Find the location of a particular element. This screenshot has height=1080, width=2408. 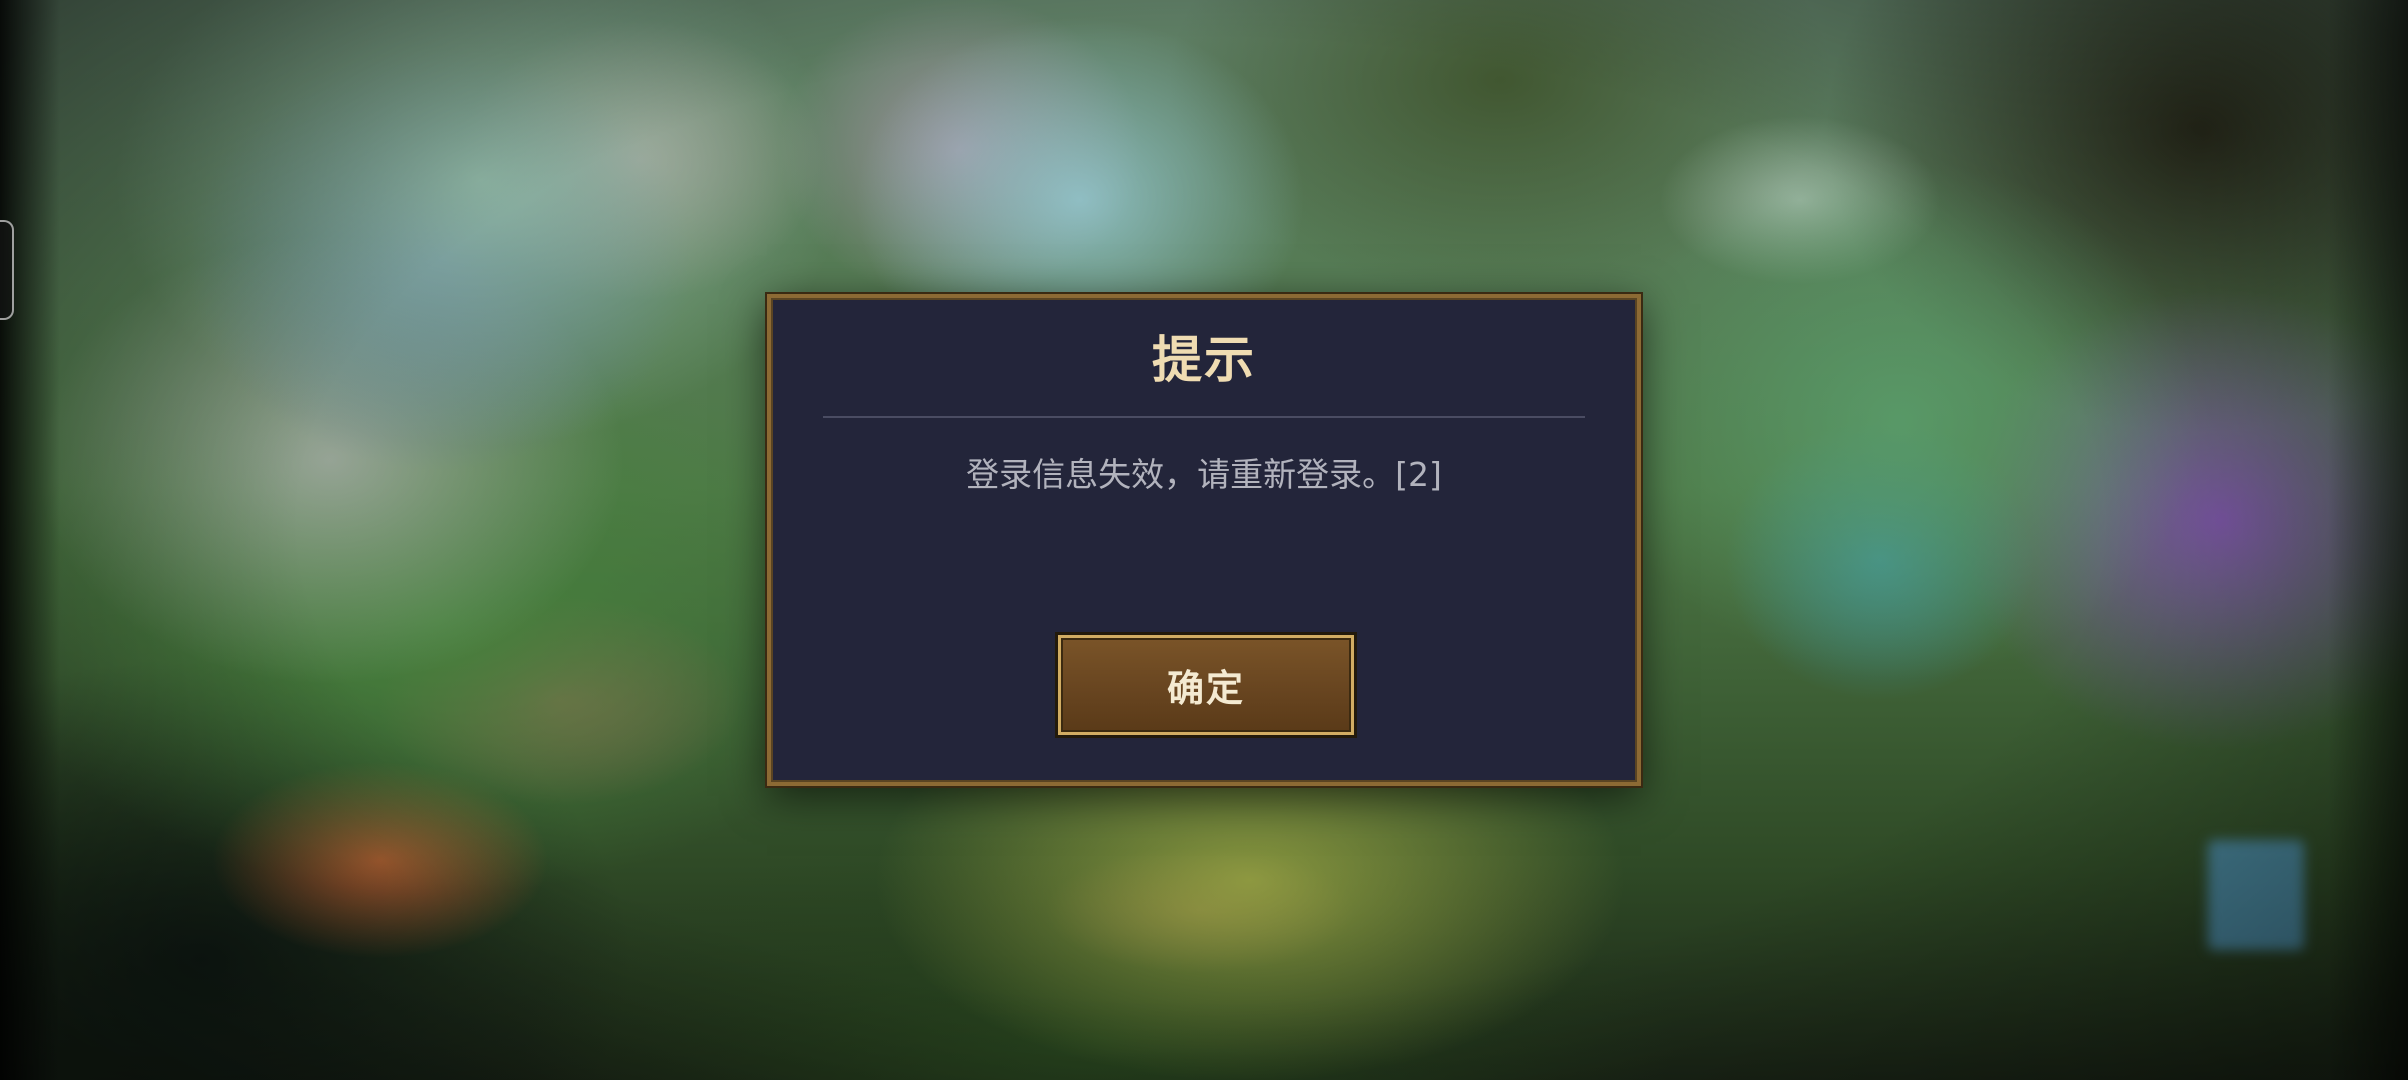

confirm-button: 确定 is located at coordinates (1206, 685).